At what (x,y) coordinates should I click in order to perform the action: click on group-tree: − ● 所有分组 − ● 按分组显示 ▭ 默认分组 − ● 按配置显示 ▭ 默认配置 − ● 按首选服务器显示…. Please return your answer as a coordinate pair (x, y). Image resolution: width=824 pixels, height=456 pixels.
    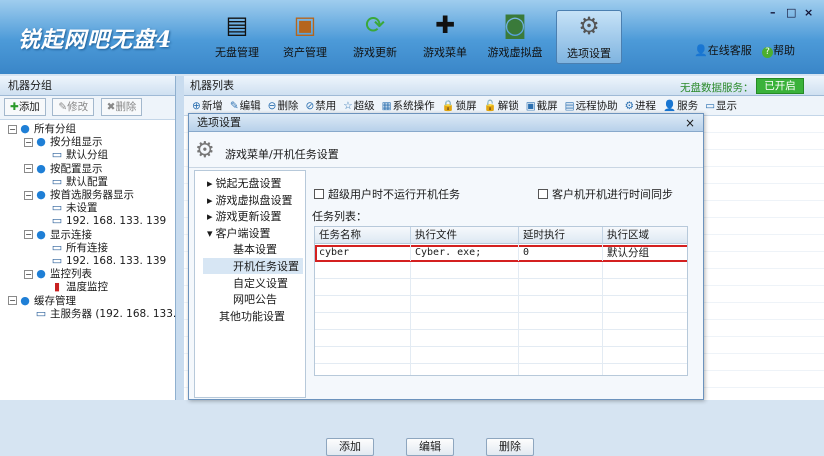
    Looking at the image, I should click on (100, 260).